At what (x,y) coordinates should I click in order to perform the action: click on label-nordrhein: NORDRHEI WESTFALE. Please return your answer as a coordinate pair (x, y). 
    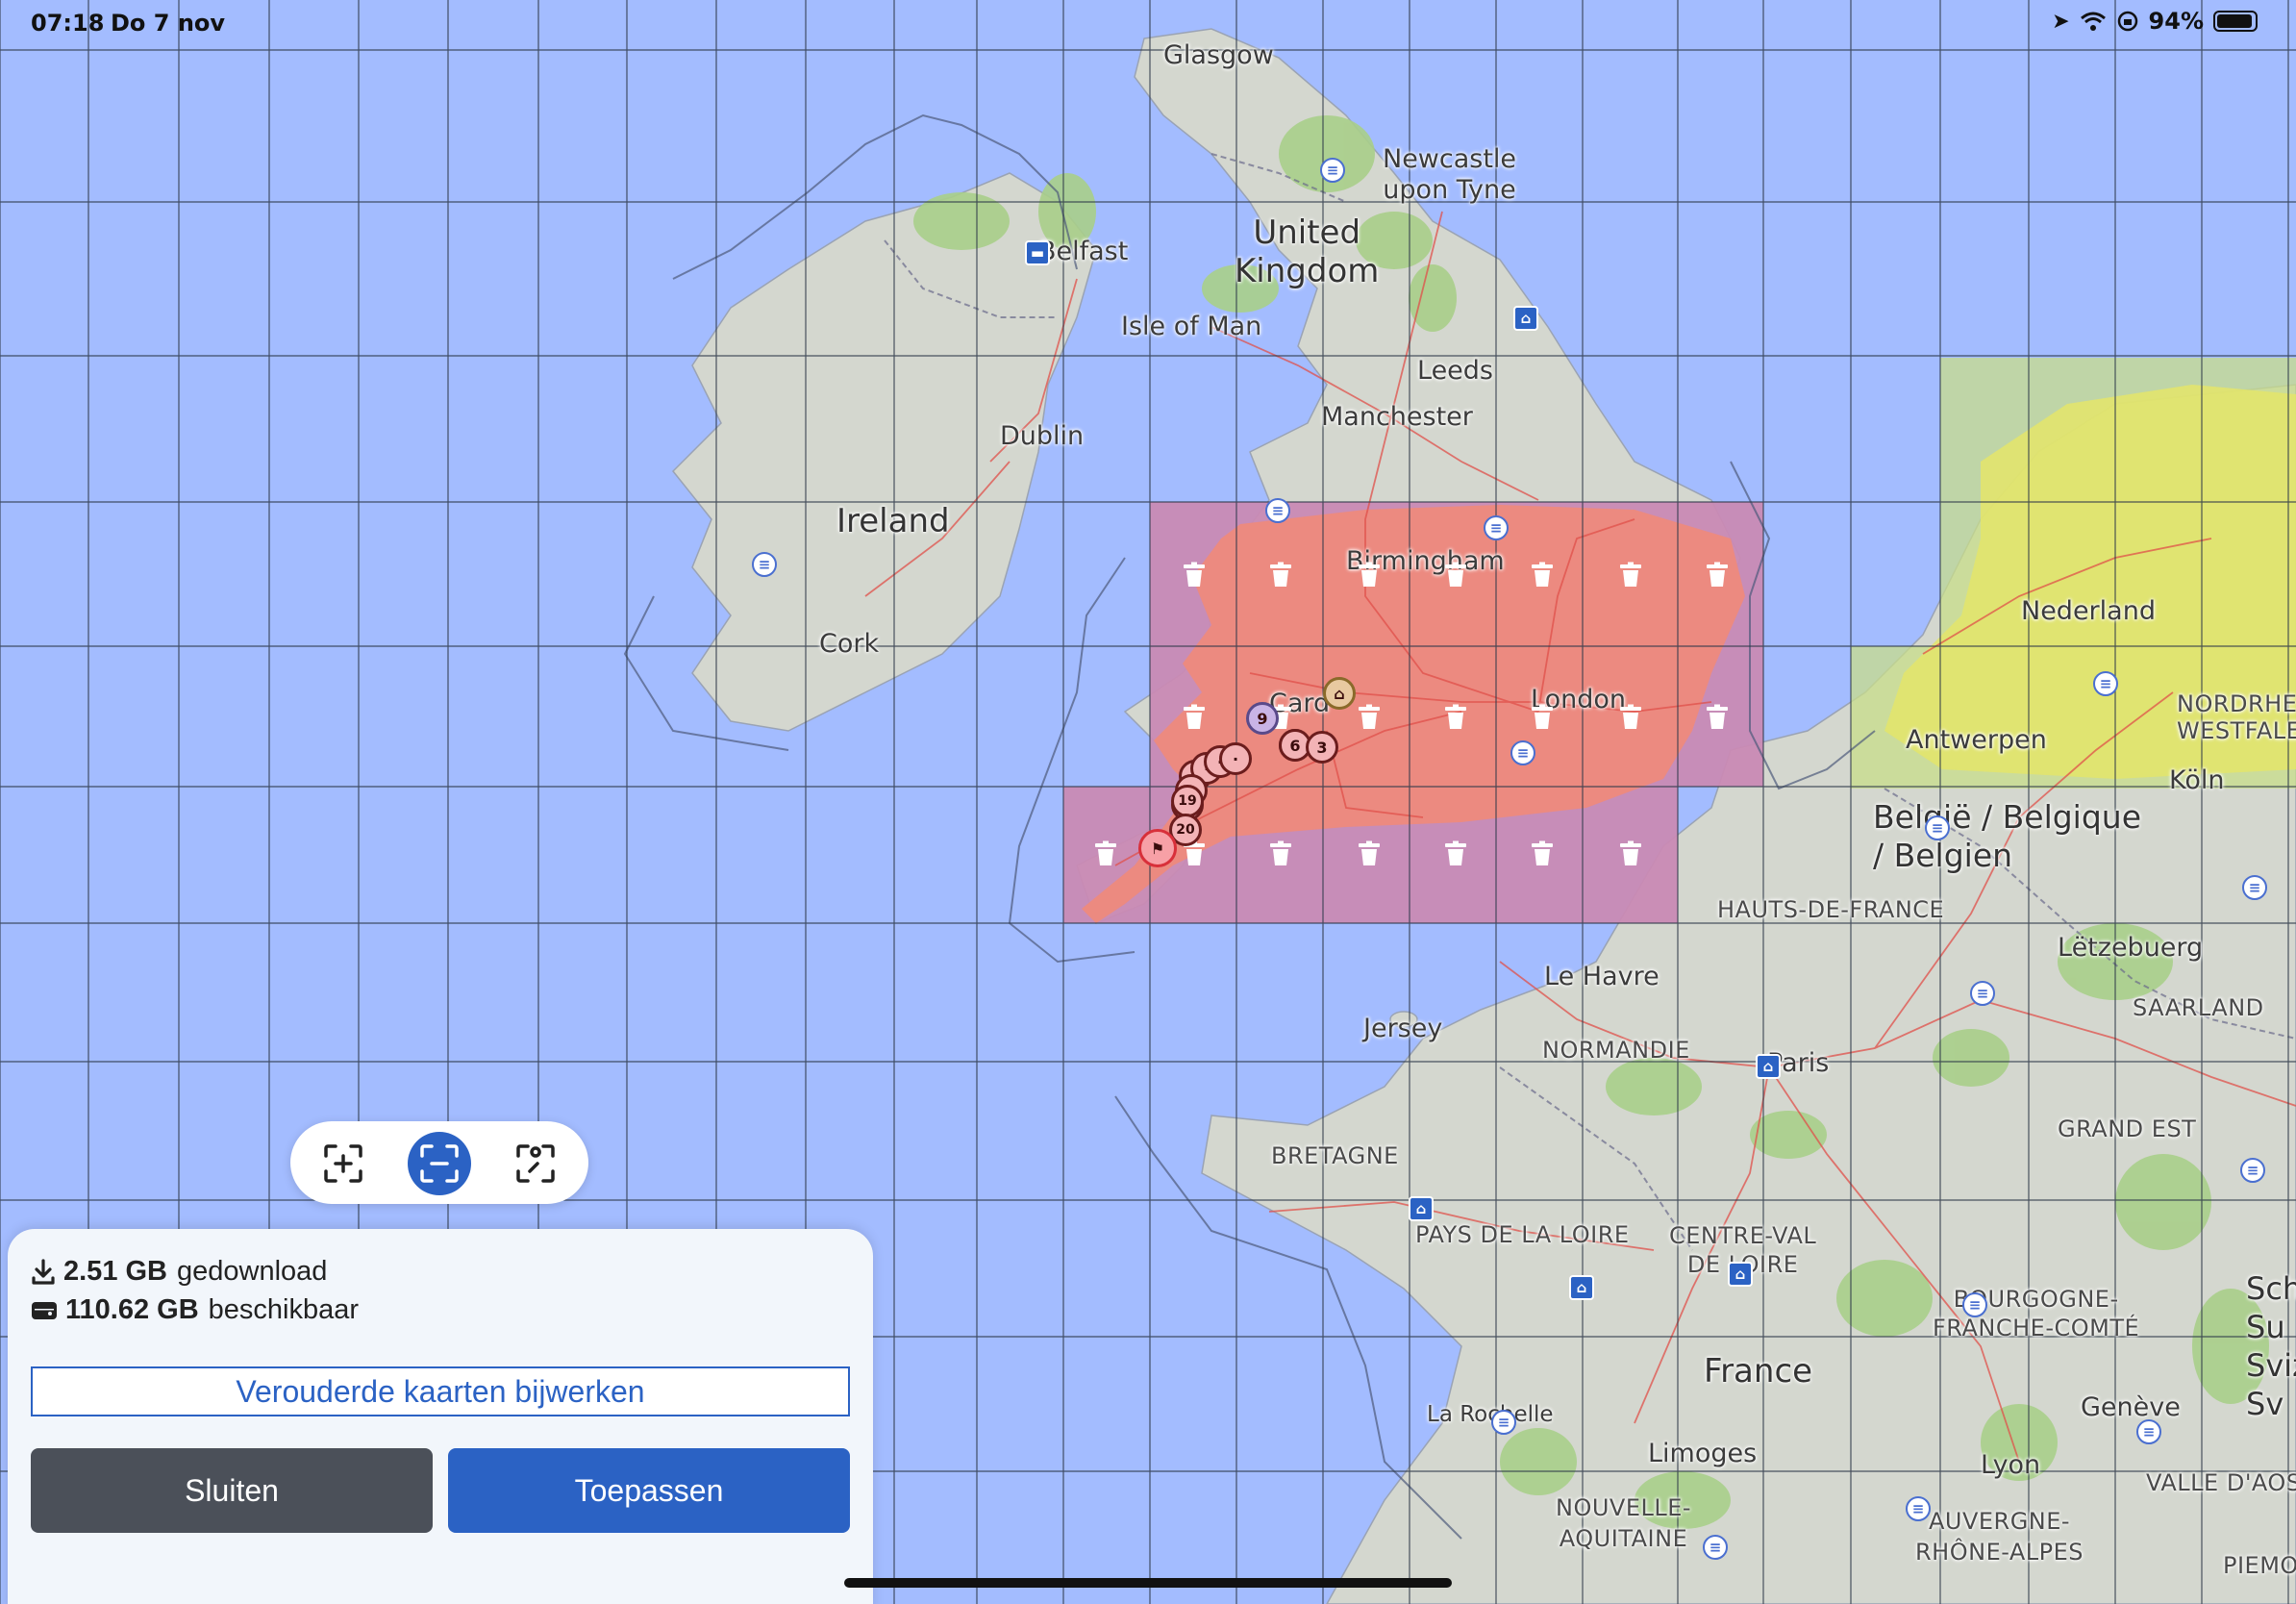
    Looking at the image, I should click on (2236, 717).